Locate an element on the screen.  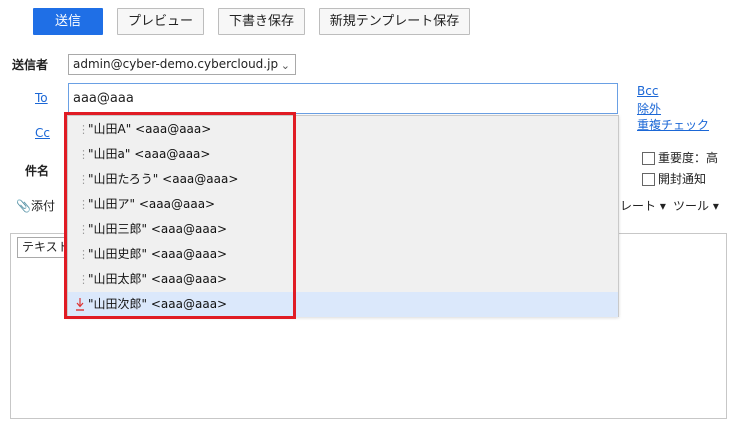
template-menu: レート ▾ is located at coordinates (643, 205).